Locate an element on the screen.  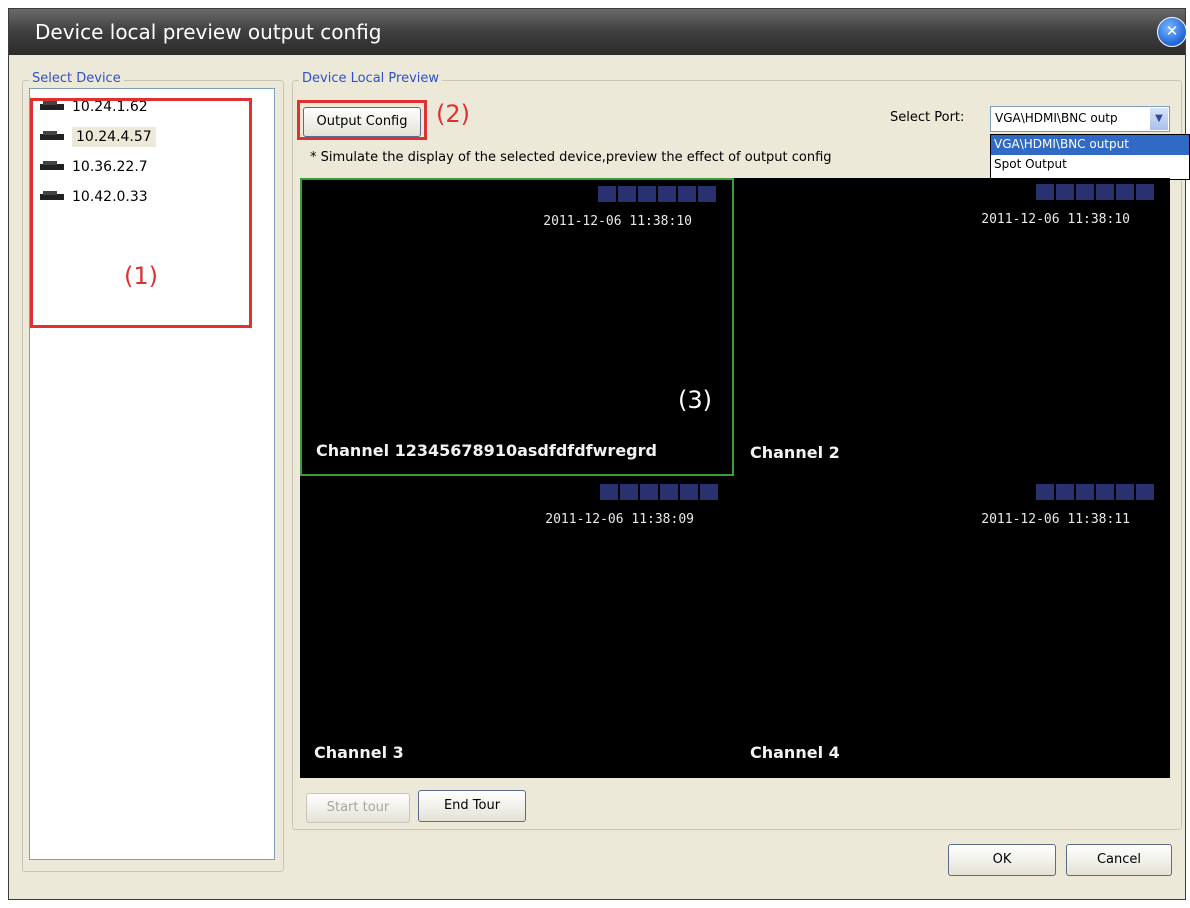
annotation-2: (2) is located at coordinates (453, 114).